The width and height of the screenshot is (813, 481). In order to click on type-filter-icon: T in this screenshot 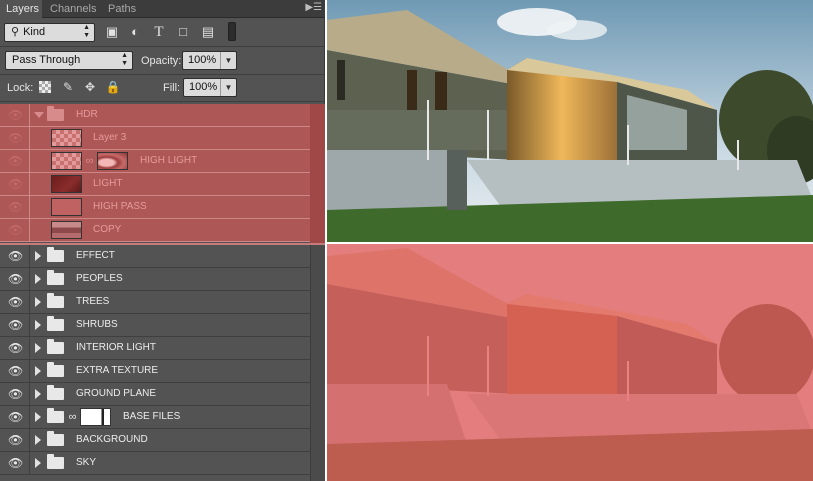, I will do `click(159, 32)`.